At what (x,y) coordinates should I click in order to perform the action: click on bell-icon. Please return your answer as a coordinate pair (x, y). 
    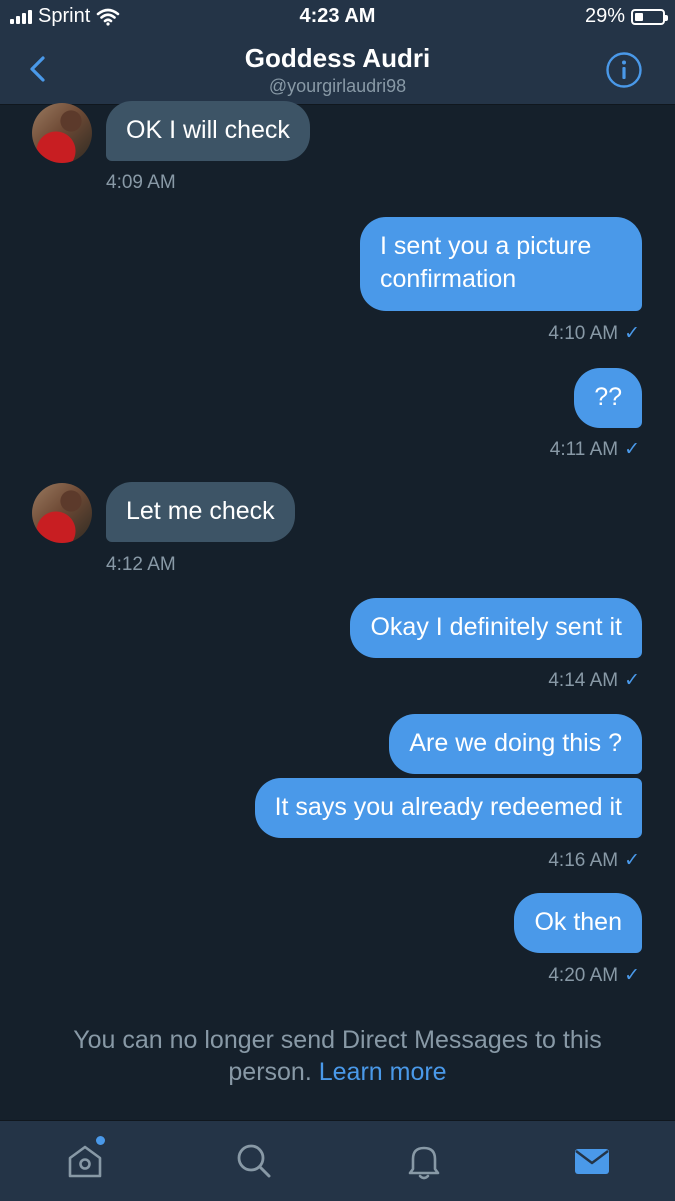
    Looking at the image, I should click on (424, 1163).